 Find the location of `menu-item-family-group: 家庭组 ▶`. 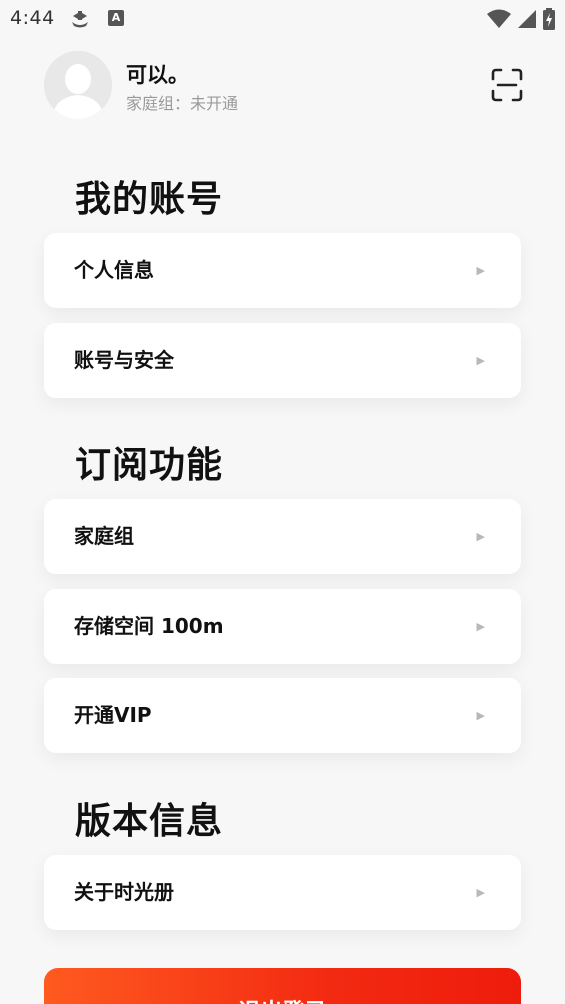

menu-item-family-group: 家庭组 ▶ is located at coordinates (282, 536).